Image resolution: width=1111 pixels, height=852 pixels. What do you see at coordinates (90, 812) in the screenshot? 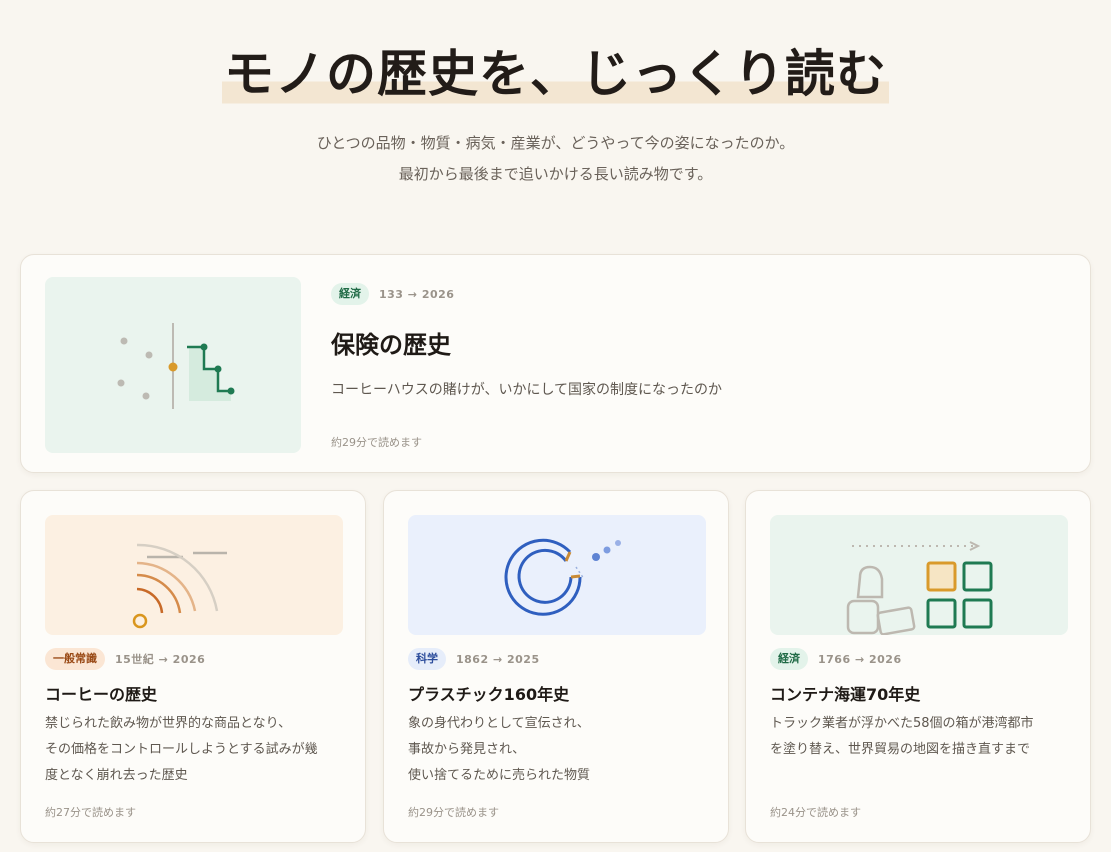
I see `read-time: 約27分で読めます` at bounding box center [90, 812].